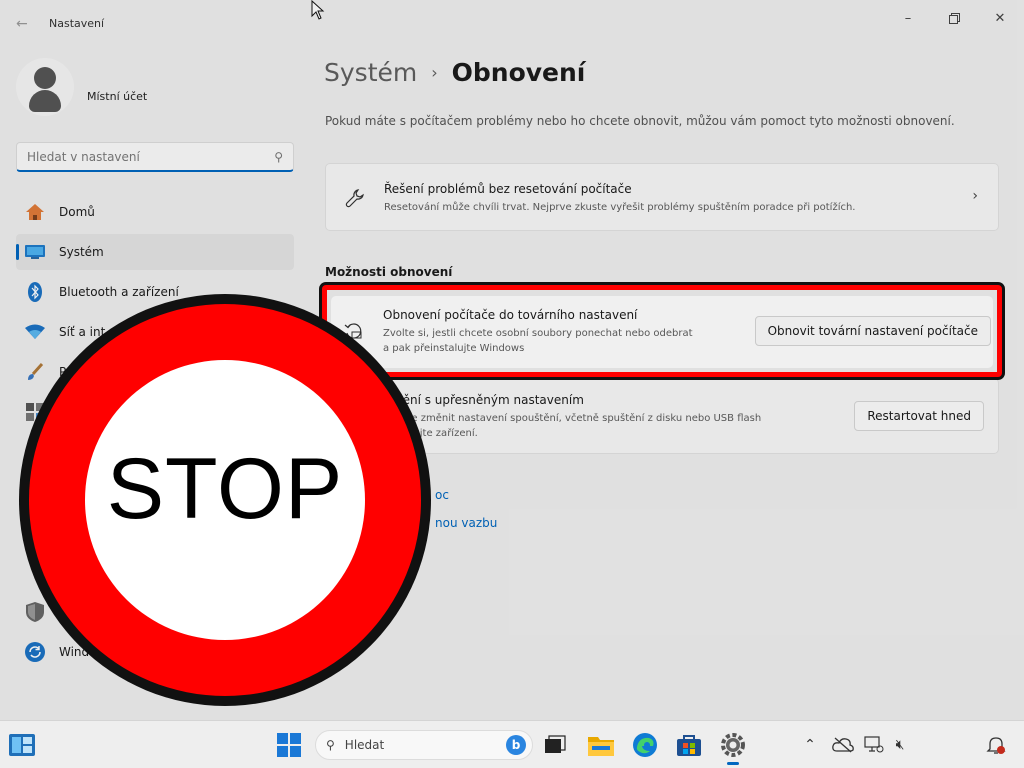  What do you see at coordinates (77, 212) in the screenshot?
I see `sidebar-item-label: Domů` at bounding box center [77, 212].